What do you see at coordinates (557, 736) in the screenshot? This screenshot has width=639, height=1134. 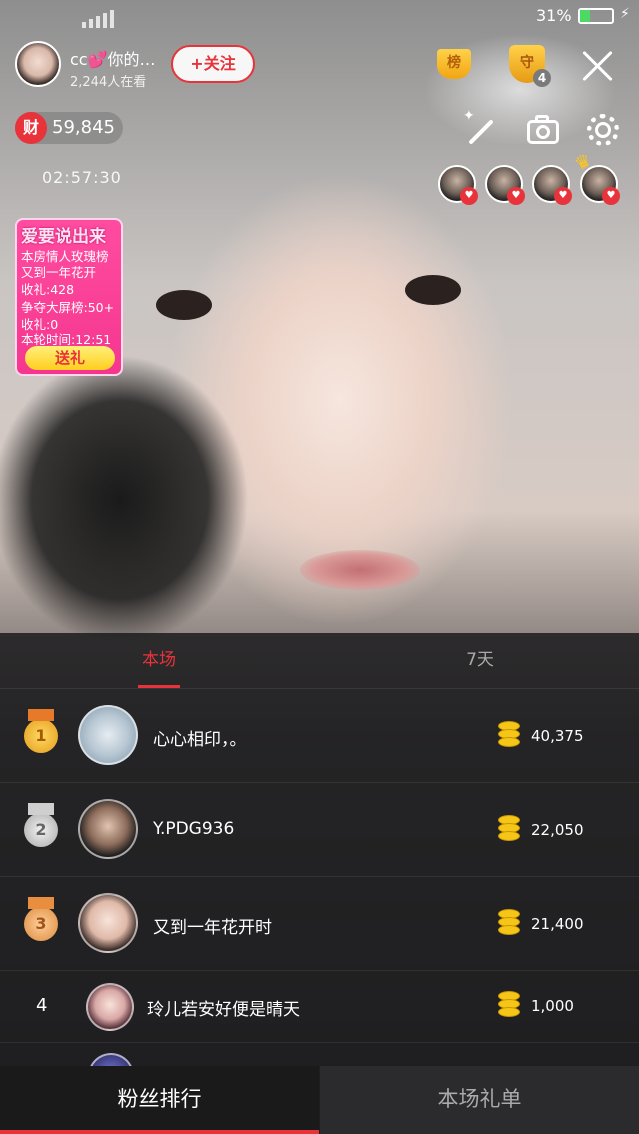 I see `coin-value: 40,375` at bounding box center [557, 736].